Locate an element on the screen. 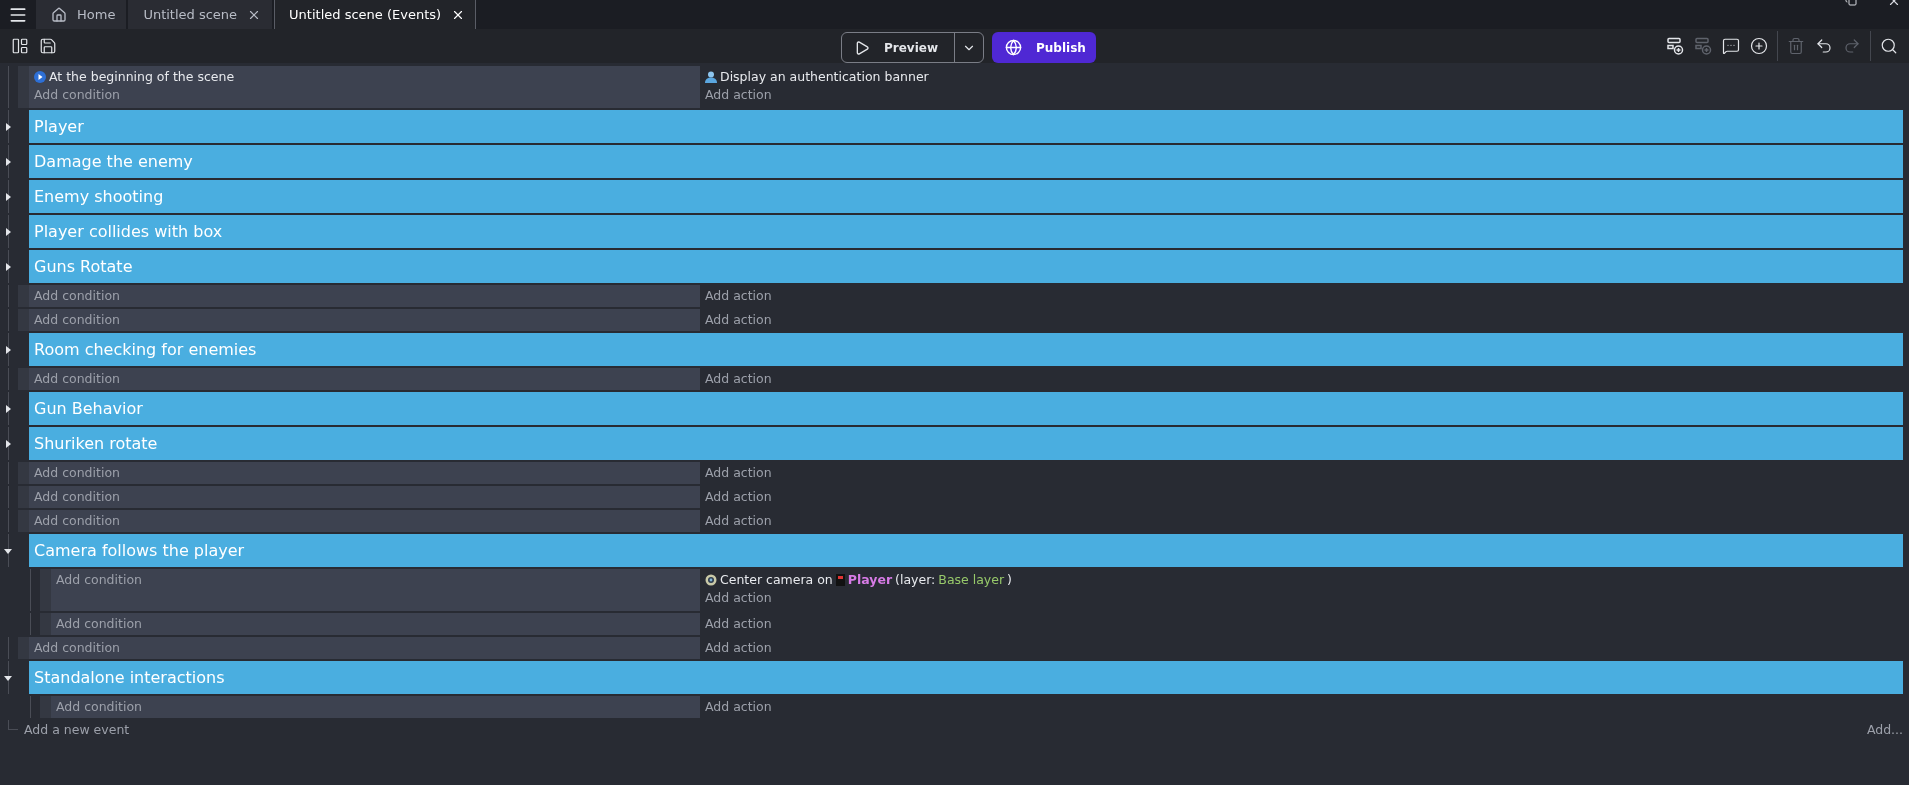 The height and width of the screenshot is (785, 1909). globe-icon is located at coordinates (1013, 47).